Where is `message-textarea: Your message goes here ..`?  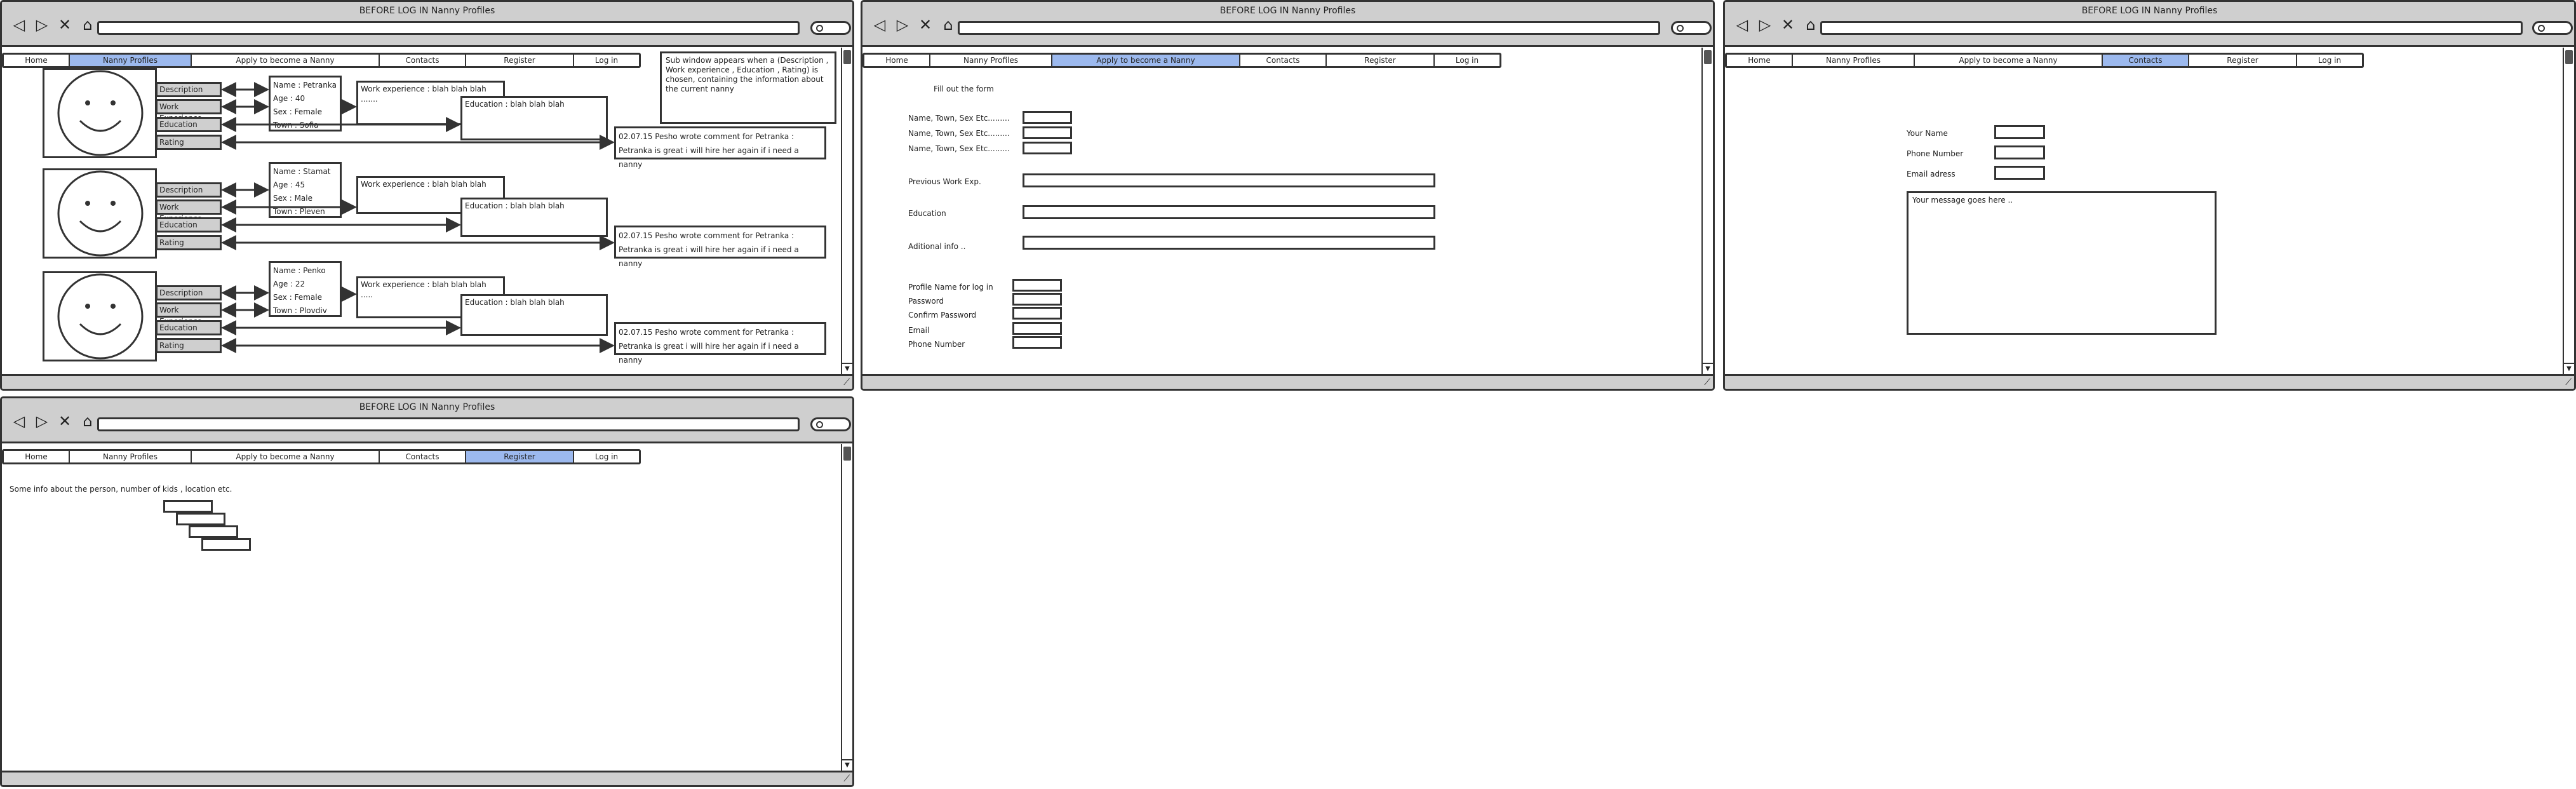 message-textarea: Your message goes here .. is located at coordinates (2062, 263).